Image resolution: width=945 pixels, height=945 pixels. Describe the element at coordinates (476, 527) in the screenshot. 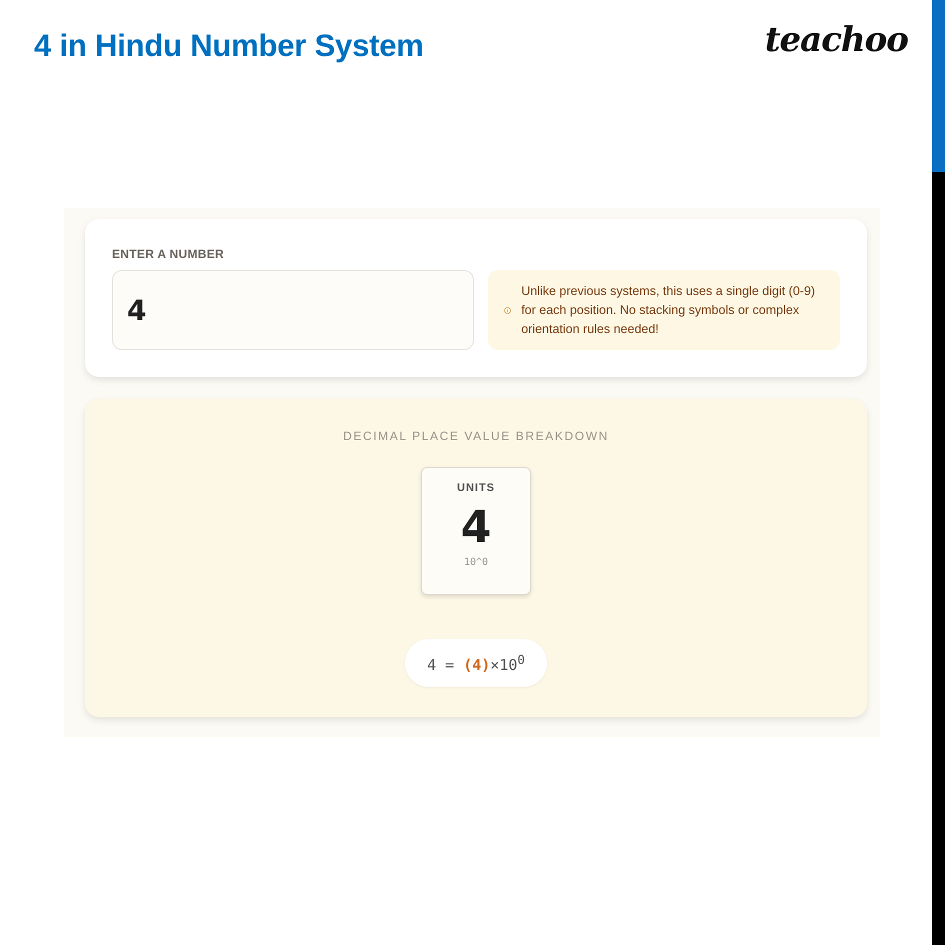

I see `place-digit: 4` at that location.